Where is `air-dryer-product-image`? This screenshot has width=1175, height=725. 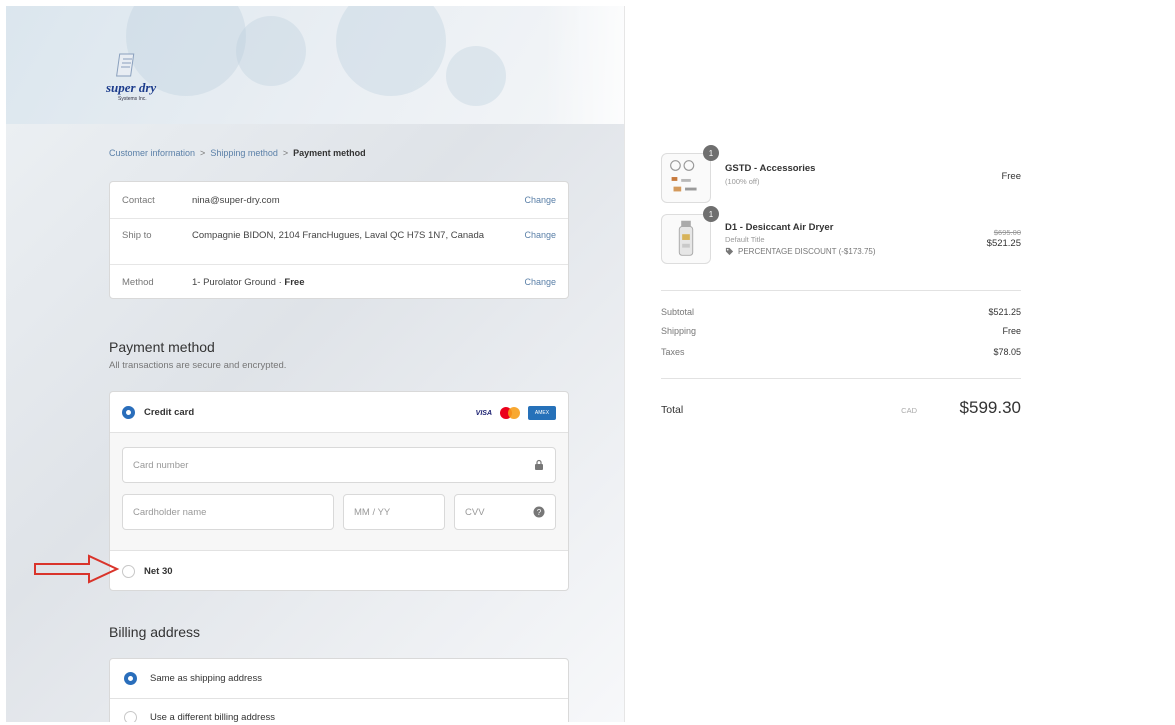
air-dryer-product-image is located at coordinates (686, 238).